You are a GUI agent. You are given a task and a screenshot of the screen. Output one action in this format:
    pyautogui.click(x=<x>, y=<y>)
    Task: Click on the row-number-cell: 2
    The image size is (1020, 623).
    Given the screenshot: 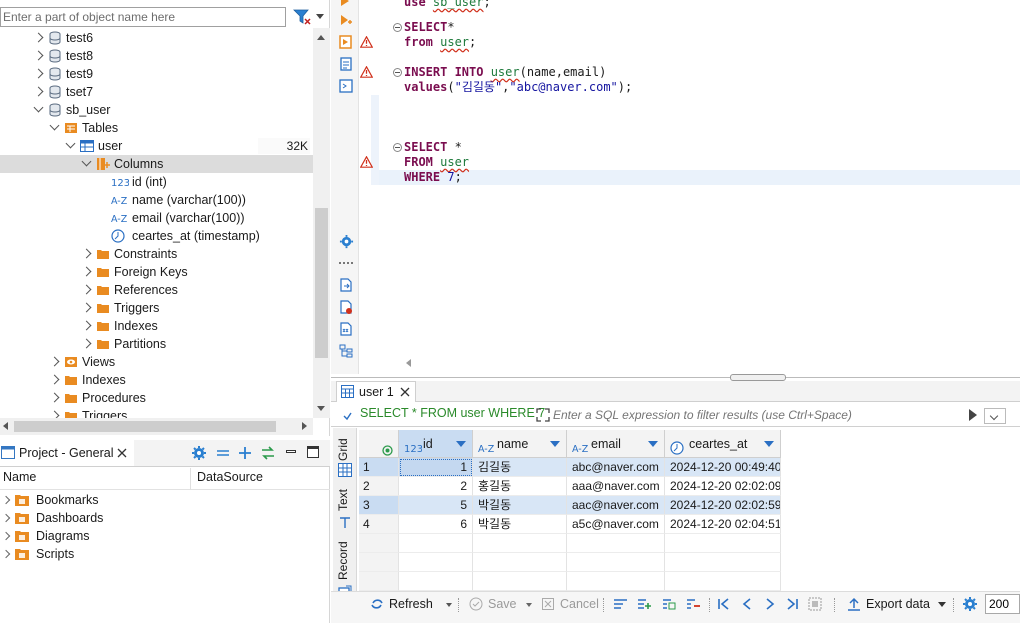 What is the action you would take?
    pyautogui.click(x=379, y=486)
    